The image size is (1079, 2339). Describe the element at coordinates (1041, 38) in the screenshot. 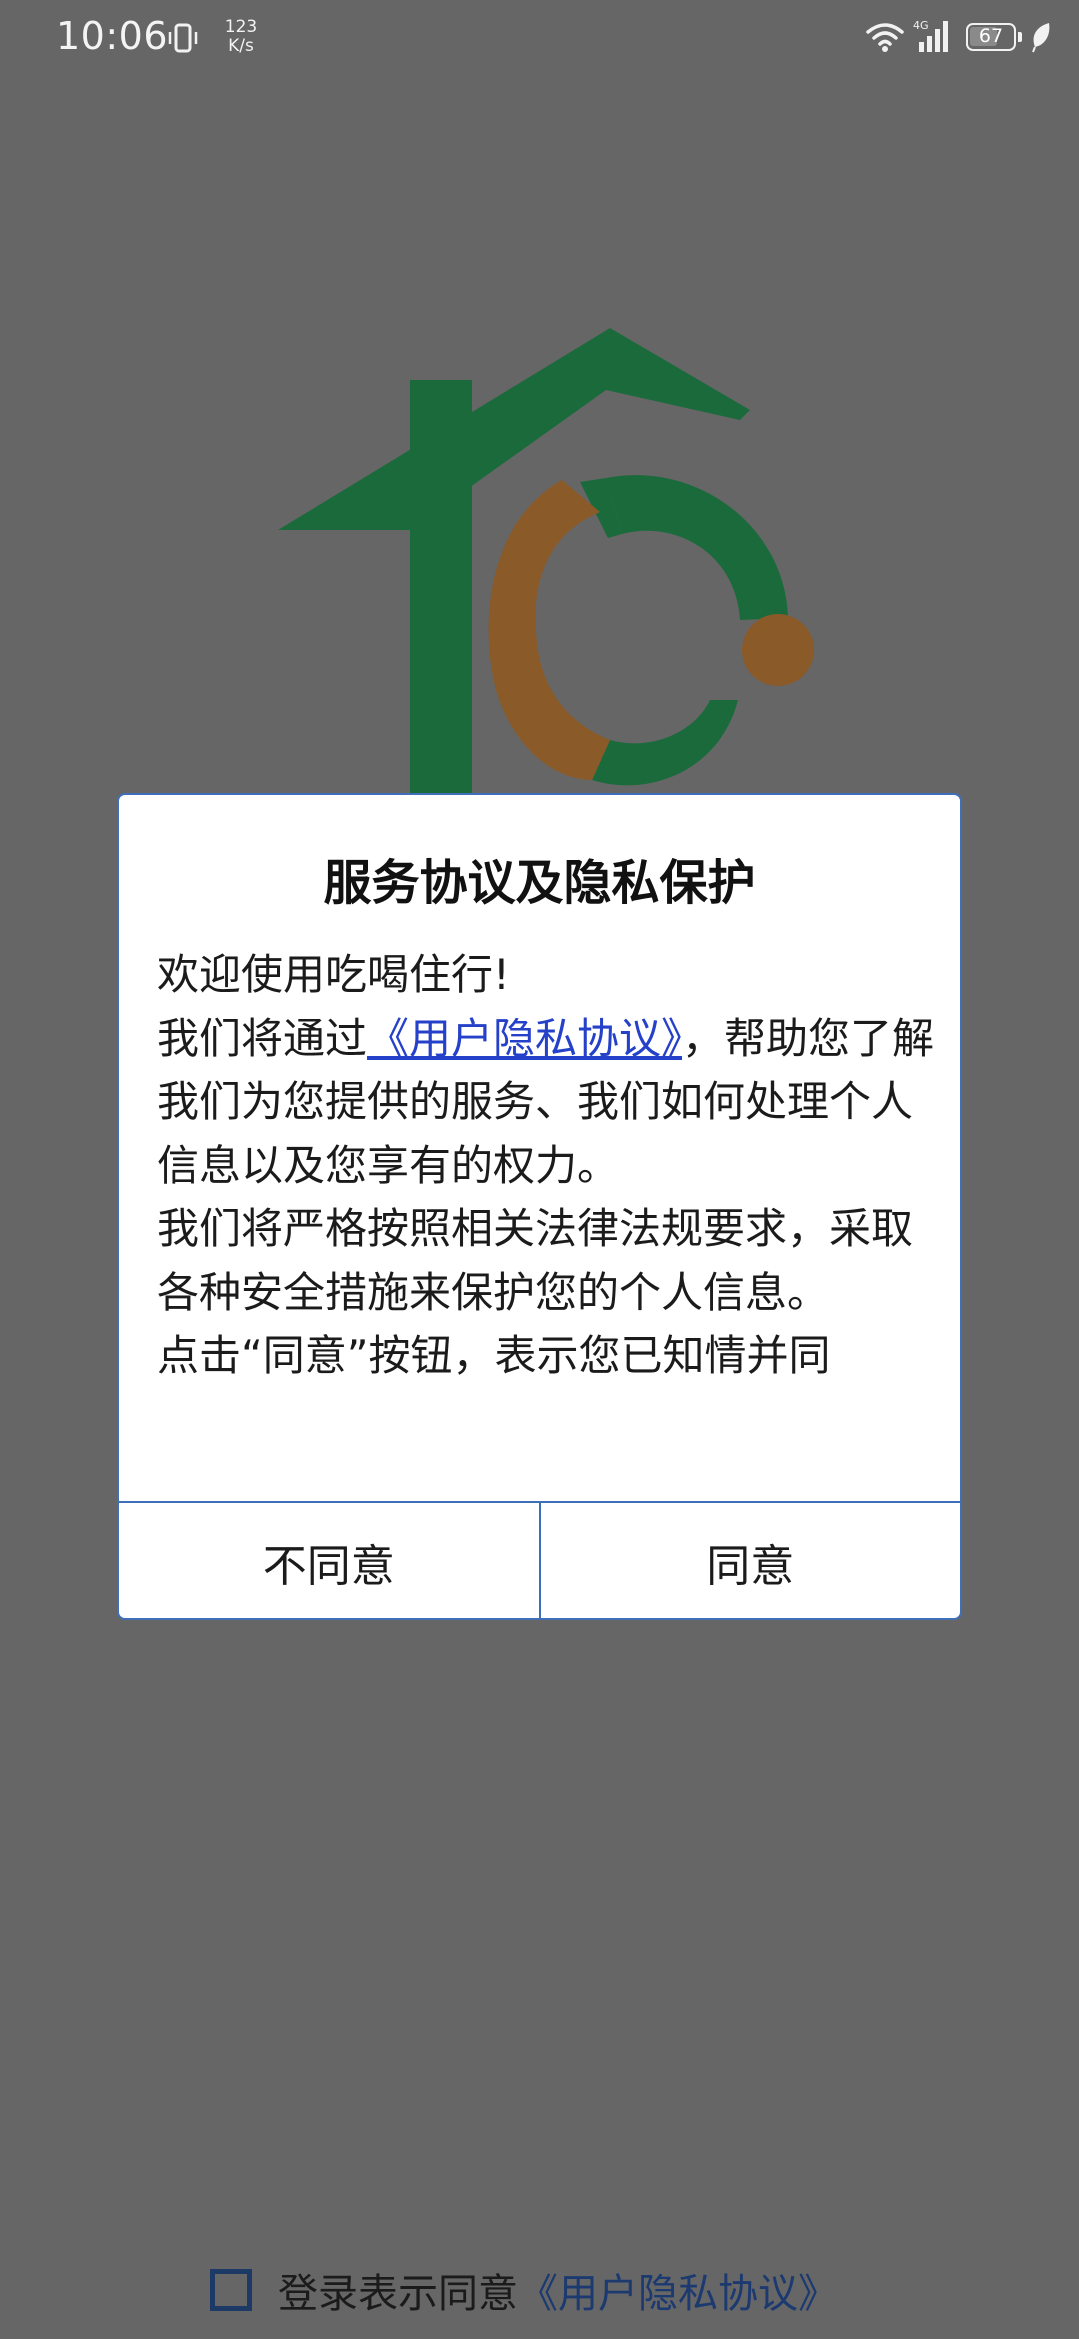

I see `leaf-icon` at that location.